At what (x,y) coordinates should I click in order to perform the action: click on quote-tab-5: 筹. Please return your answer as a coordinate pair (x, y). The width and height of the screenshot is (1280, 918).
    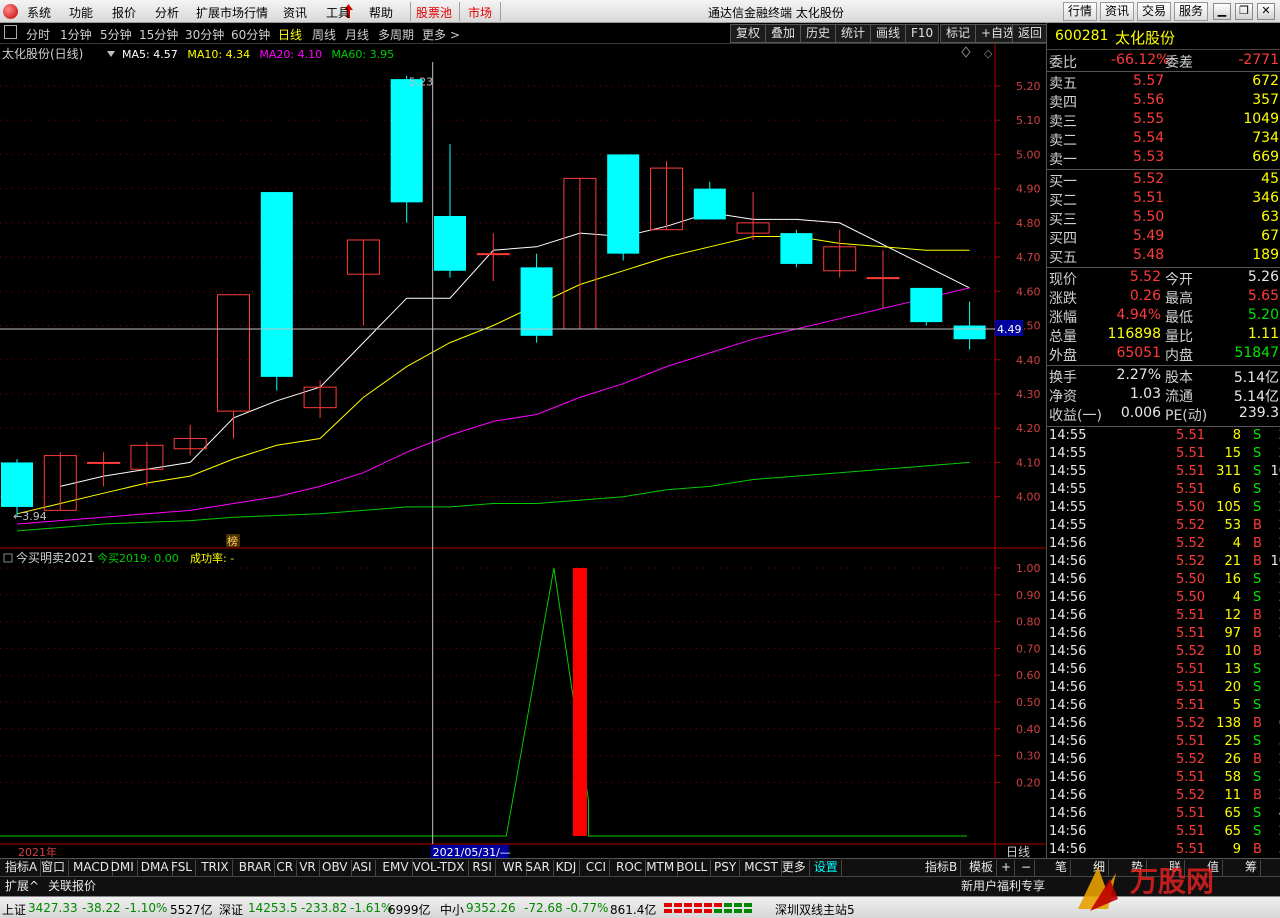
    Looking at the image, I should click on (1252, 868).